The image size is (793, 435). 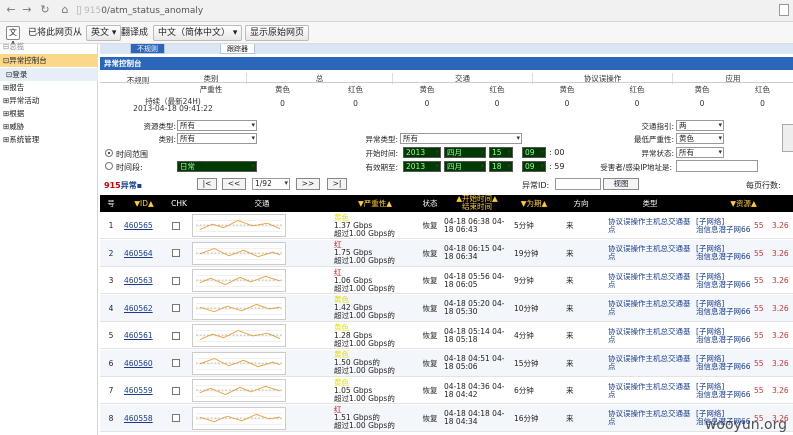 I want to click on col-resource: ▼资源▲, so click(x=743, y=203).